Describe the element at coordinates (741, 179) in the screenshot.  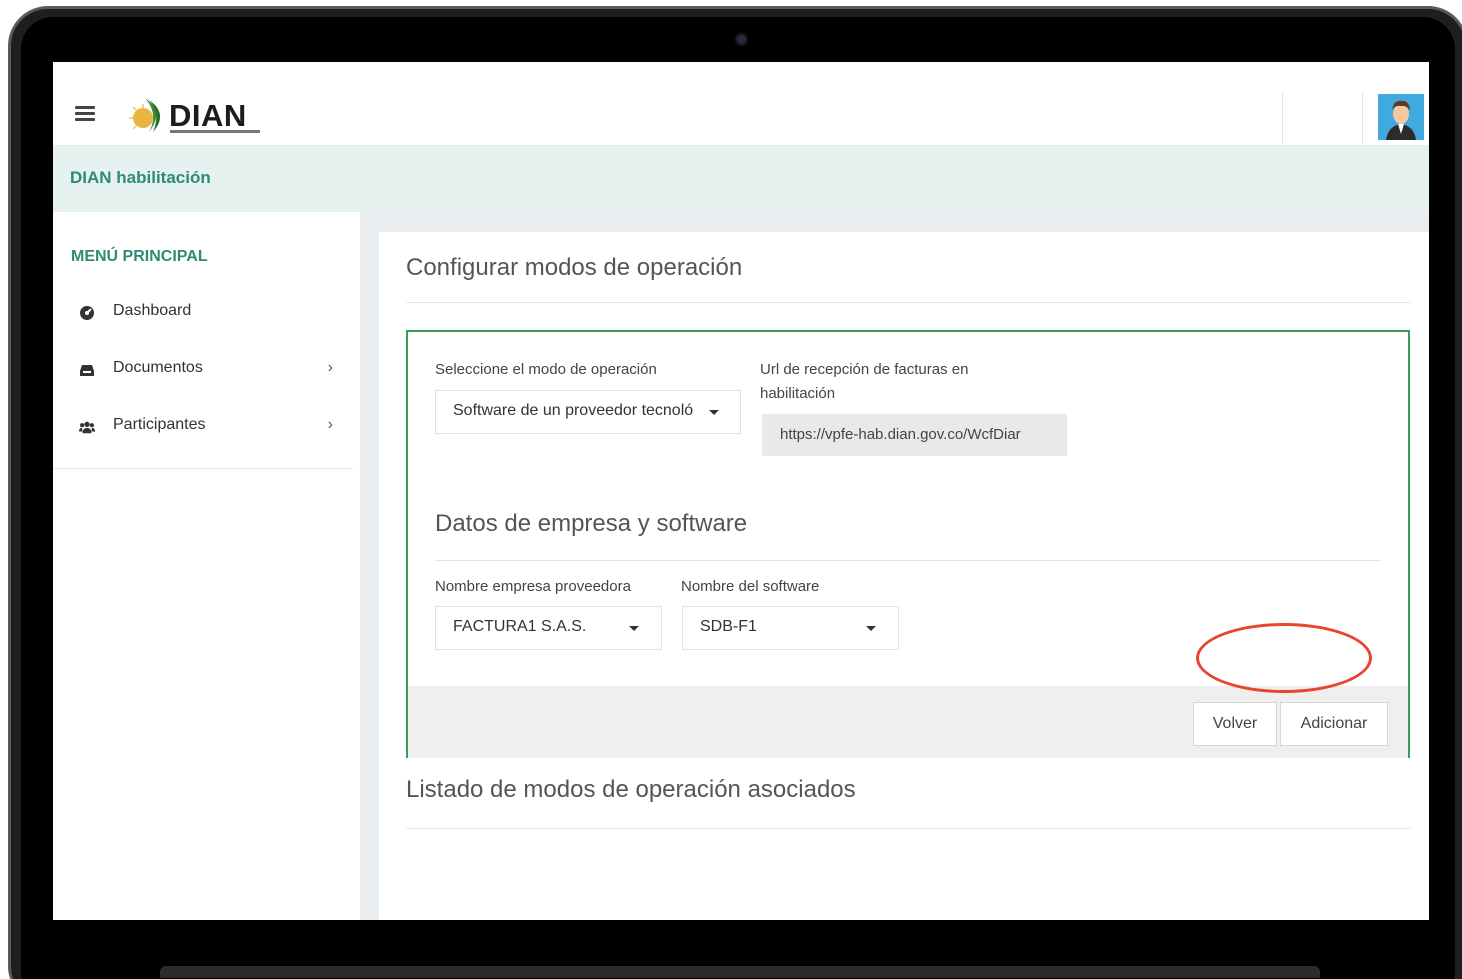
I see `app-subheader: DIAN habilitación` at that location.